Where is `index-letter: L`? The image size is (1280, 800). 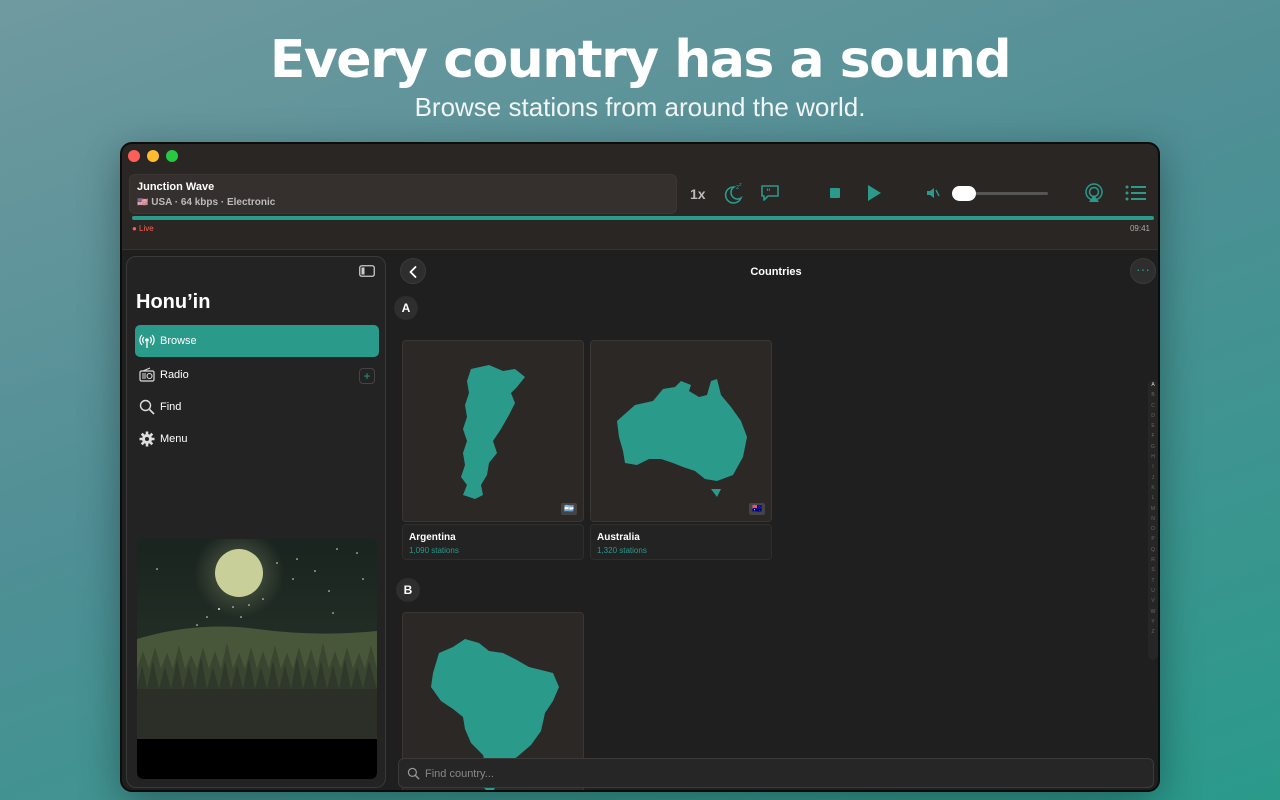 index-letter: L is located at coordinates (1153, 498).